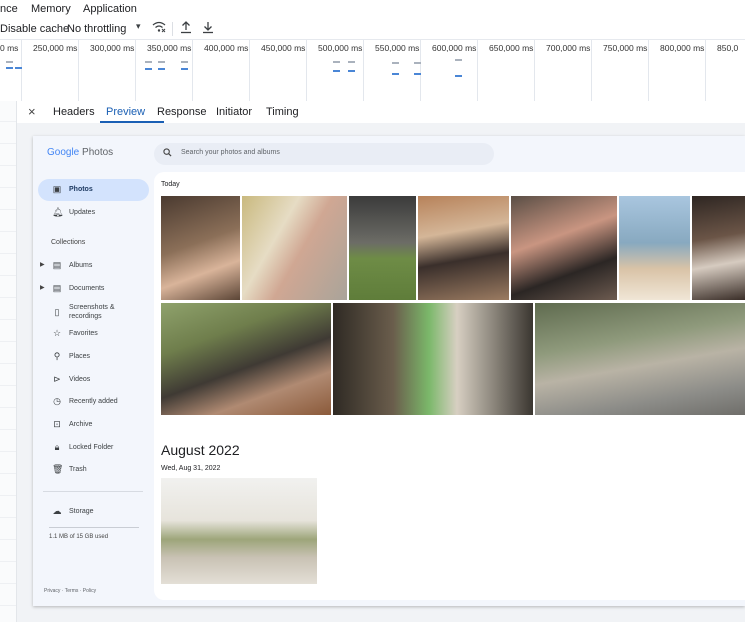  Describe the element at coordinates (57, 511) in the screenshot. I see `cloud-icon: ☁` at that location.